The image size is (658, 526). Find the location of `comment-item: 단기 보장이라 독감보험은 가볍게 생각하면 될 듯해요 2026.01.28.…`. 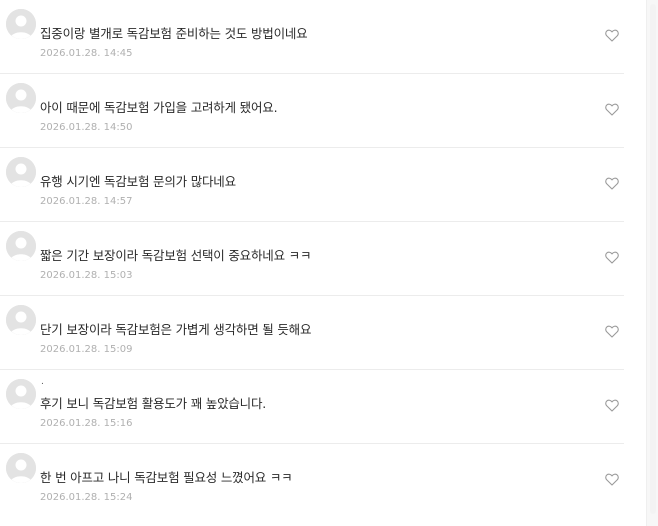

comment-item: 단기 보장이라 독감보험은 가볍게 생각하면 될 듯해요 2026.01.28.… is located at coordinates (312, 333).